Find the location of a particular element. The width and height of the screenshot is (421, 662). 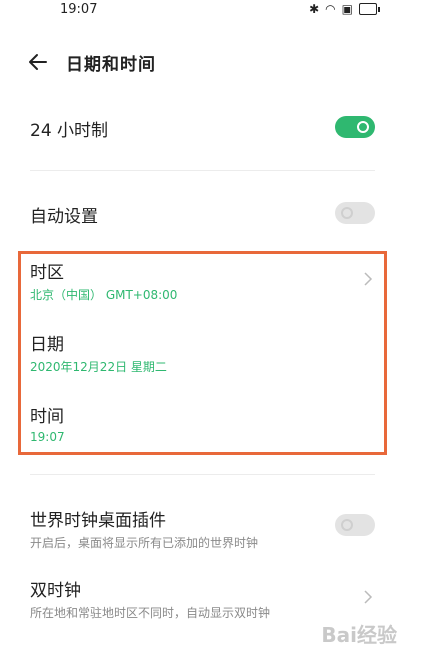

nfc-icon: ▣ is located at coordinates (347, 9).